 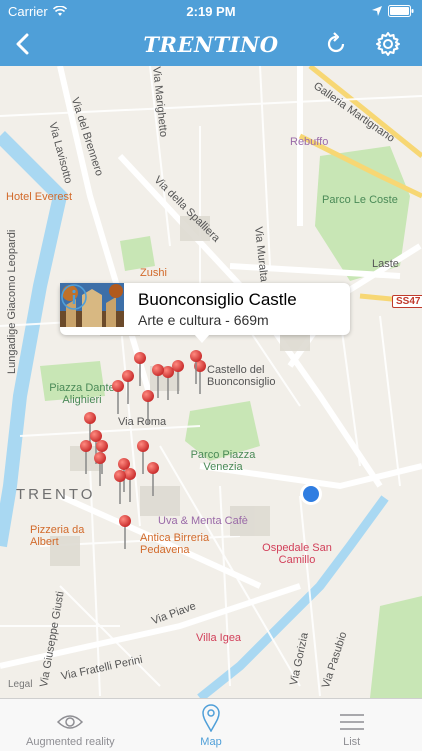 I want to click on tab-bar: Augmented reality Map List, so click(x=211, y=724).